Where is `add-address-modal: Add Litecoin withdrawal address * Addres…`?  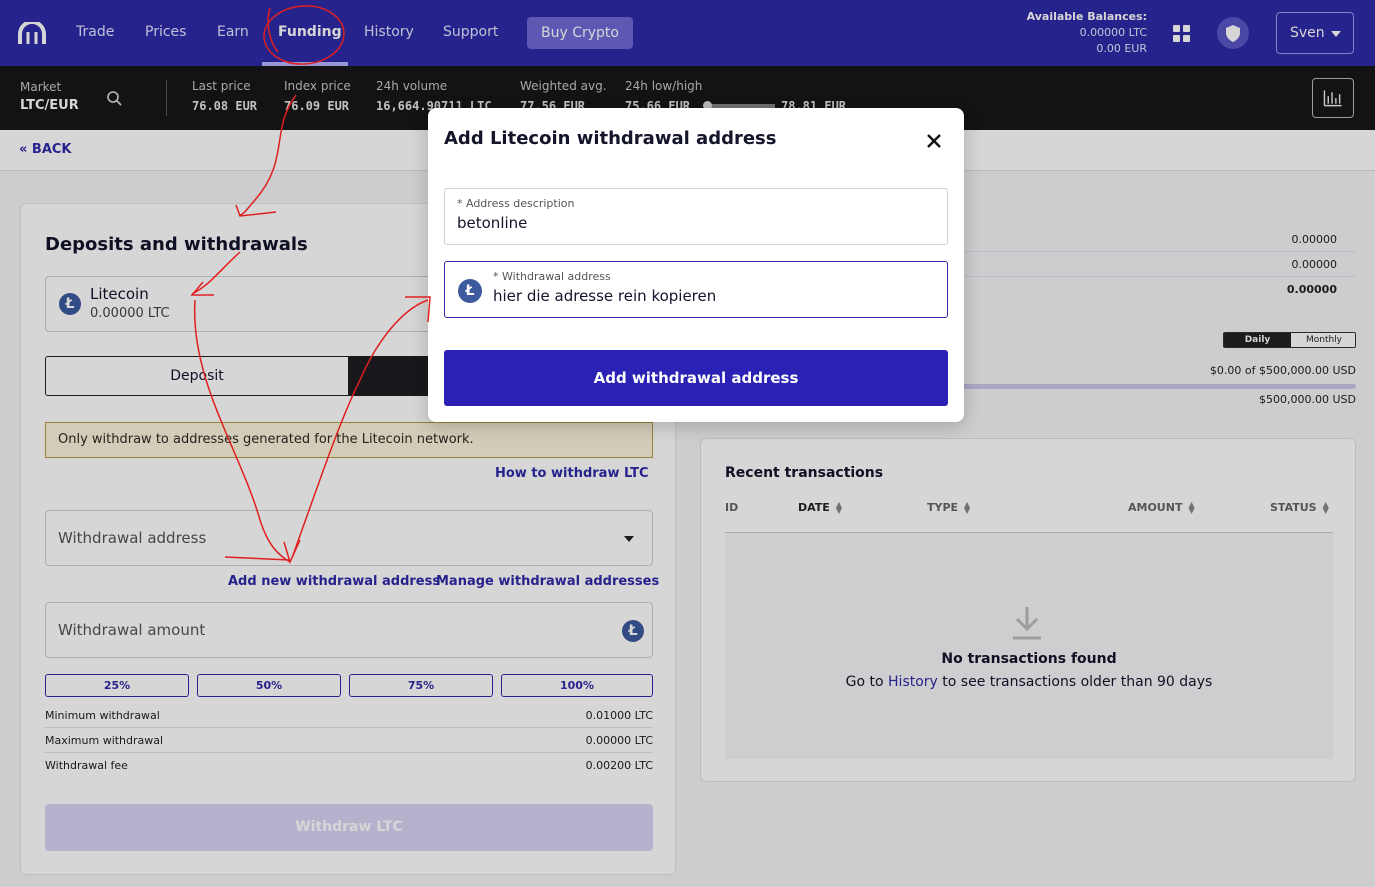 add-address-modal: Add Litecoin withdrawal address * Addres… is located at coordinates (696, 265).